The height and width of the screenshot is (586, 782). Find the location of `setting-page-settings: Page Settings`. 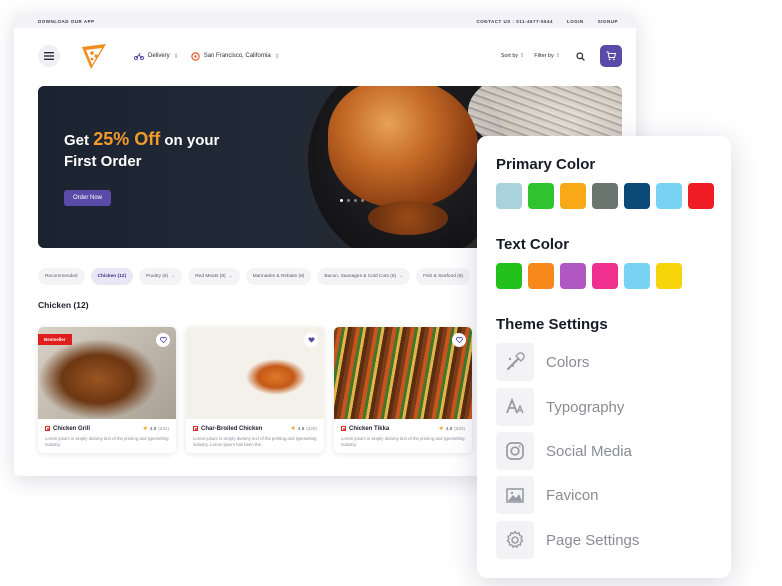

setting-page-settings: Page Settings is located at coordinates (567, 540).